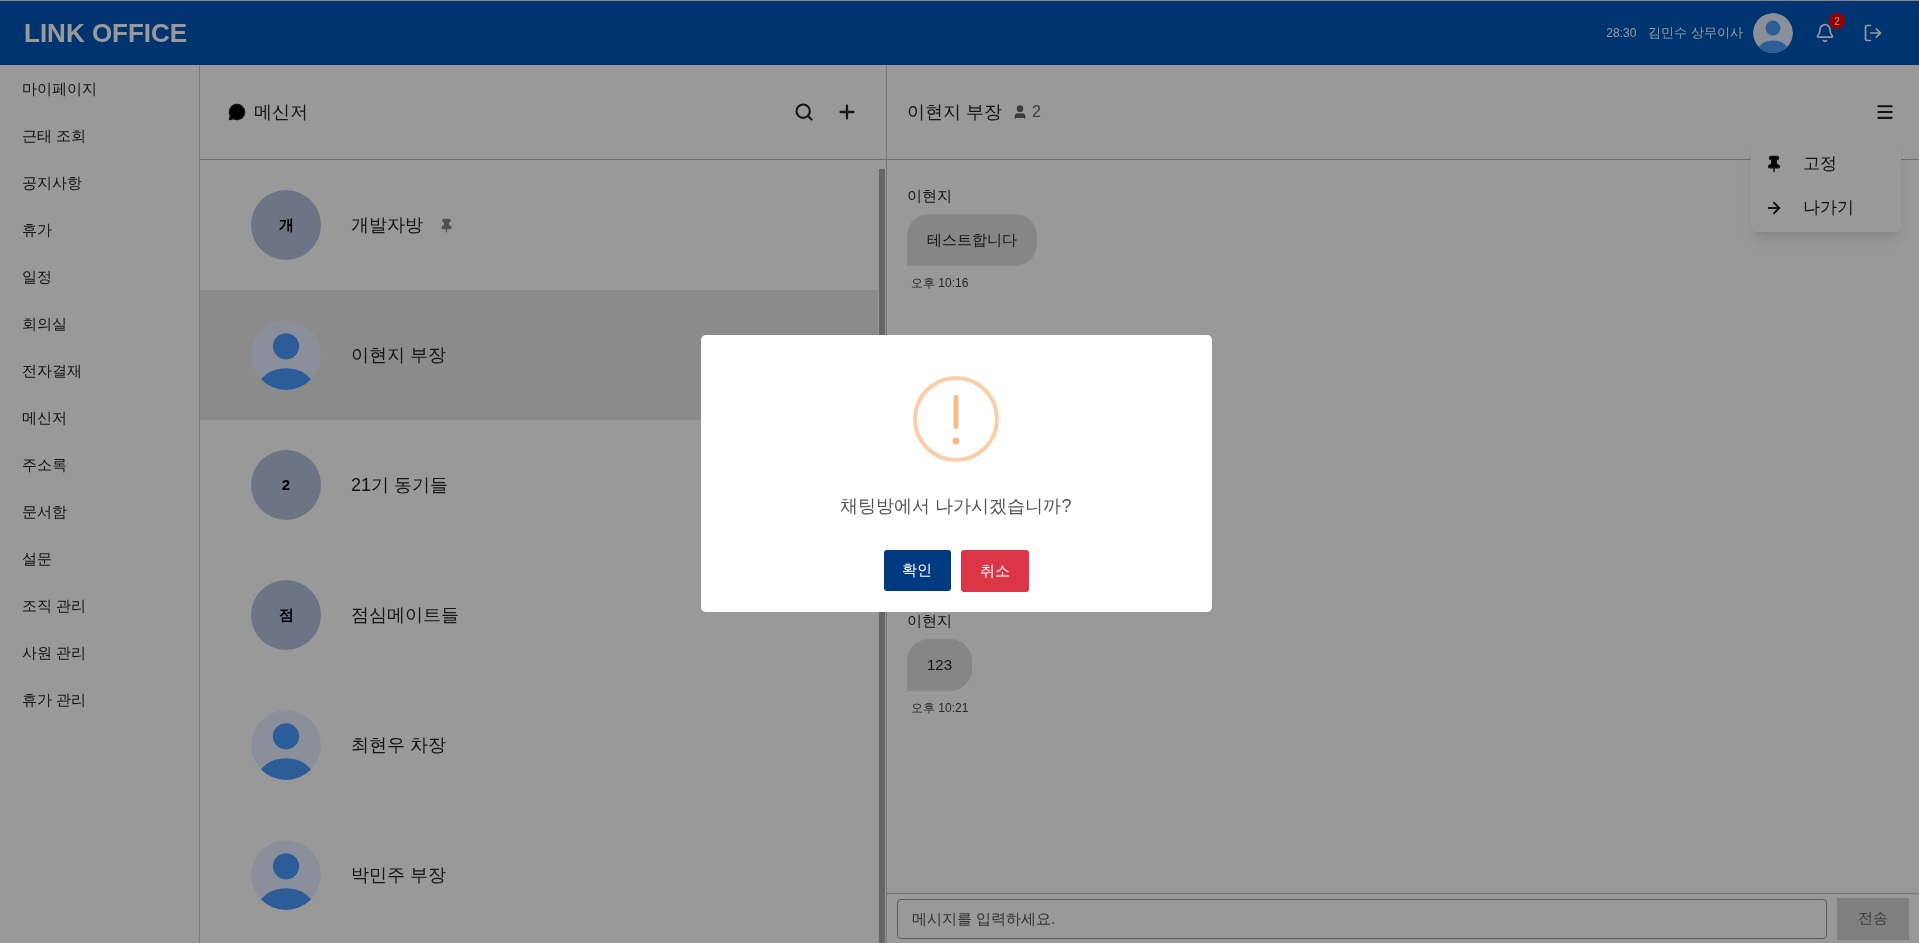  What do you see at coordinates (1362, 918) in the screenshot?
I see `message-input: 메시지를 입력하세요.` at bounding box center [1362, 918].